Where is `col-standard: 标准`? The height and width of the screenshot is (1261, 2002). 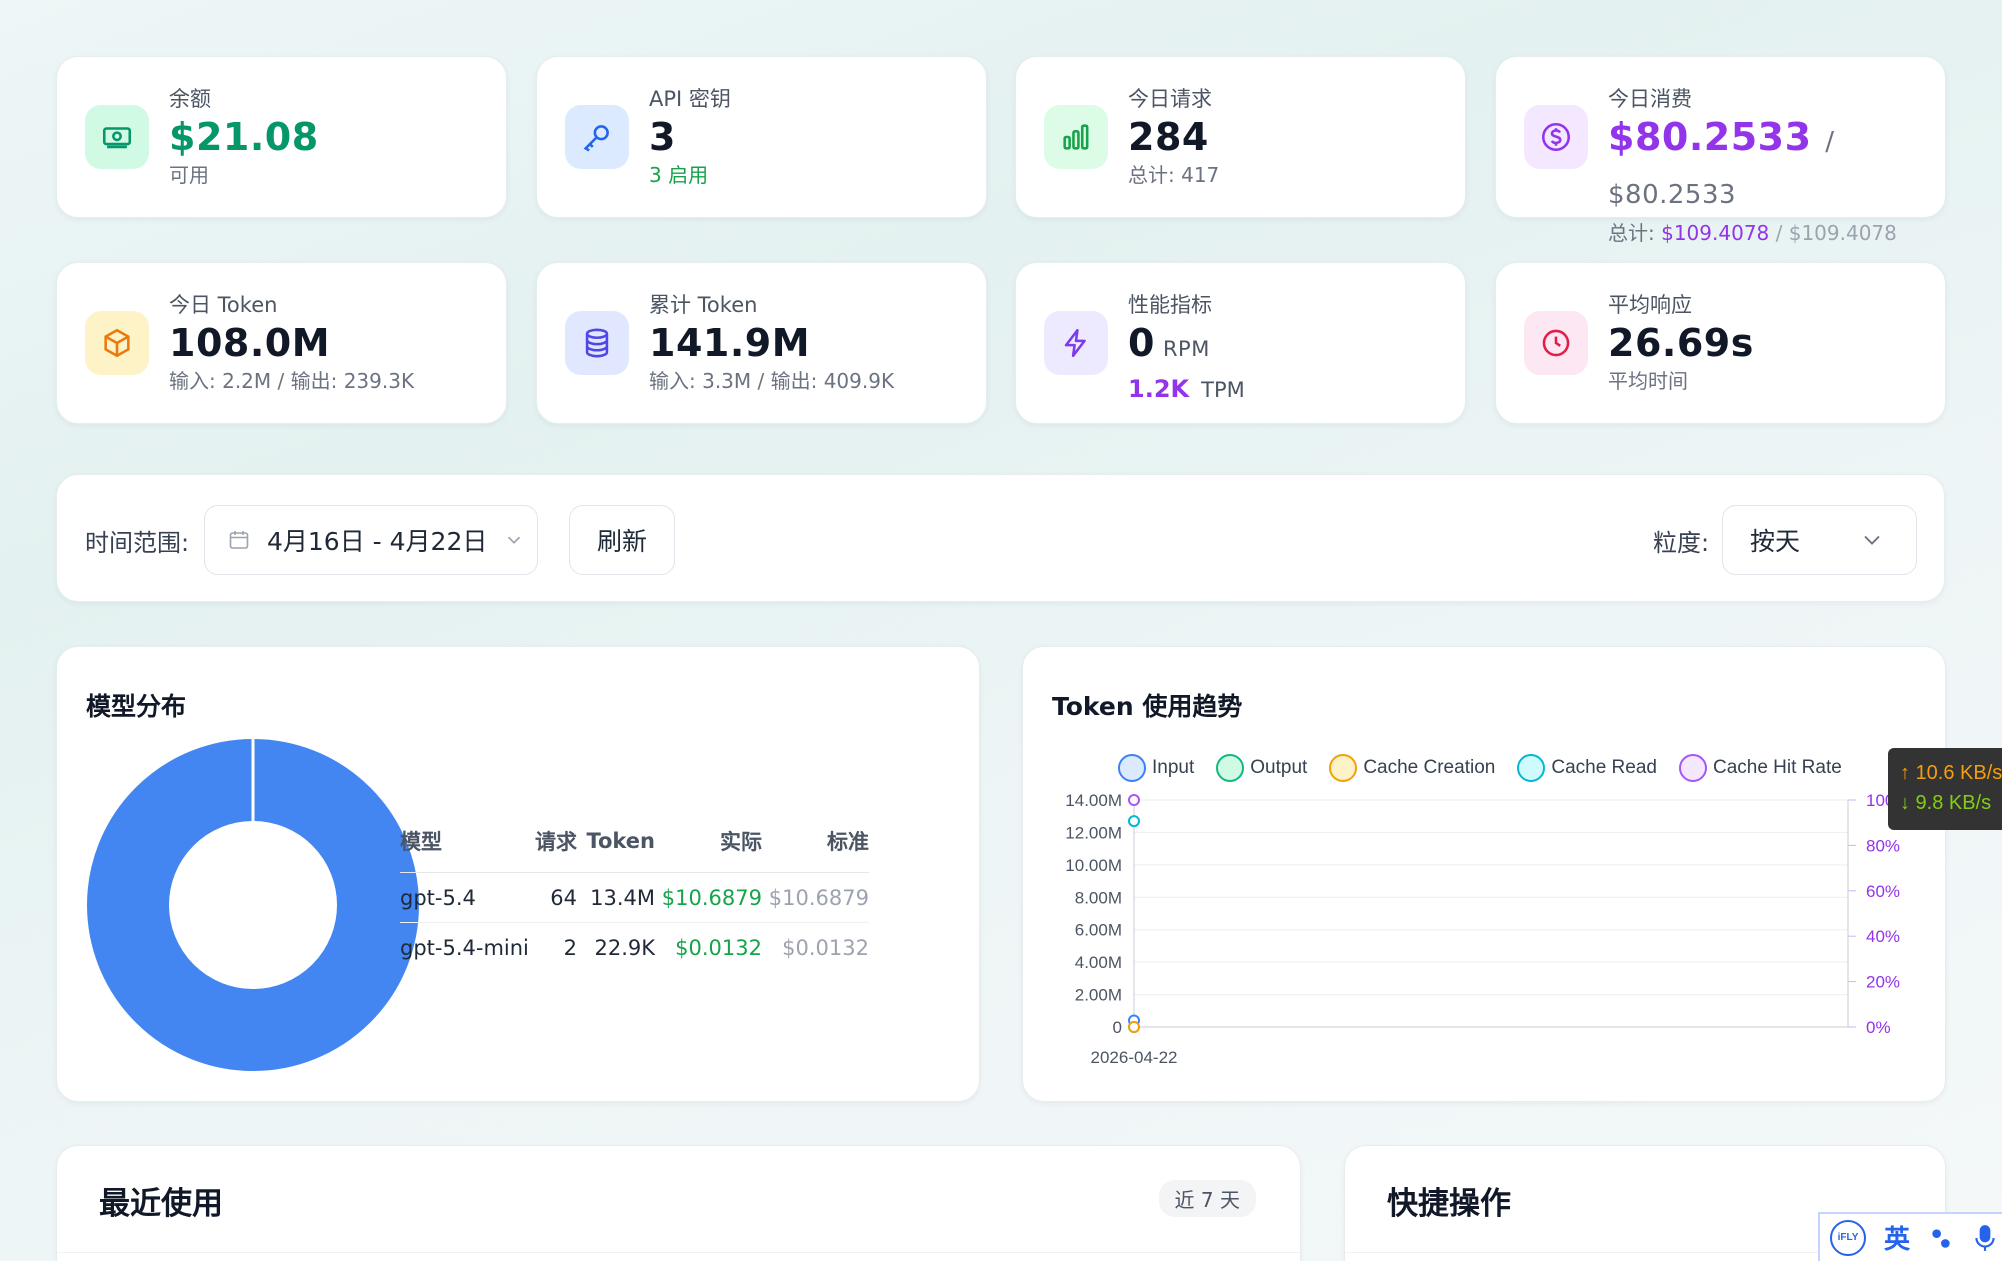
col-standard: 标准 is located at coordinates (815, 849).